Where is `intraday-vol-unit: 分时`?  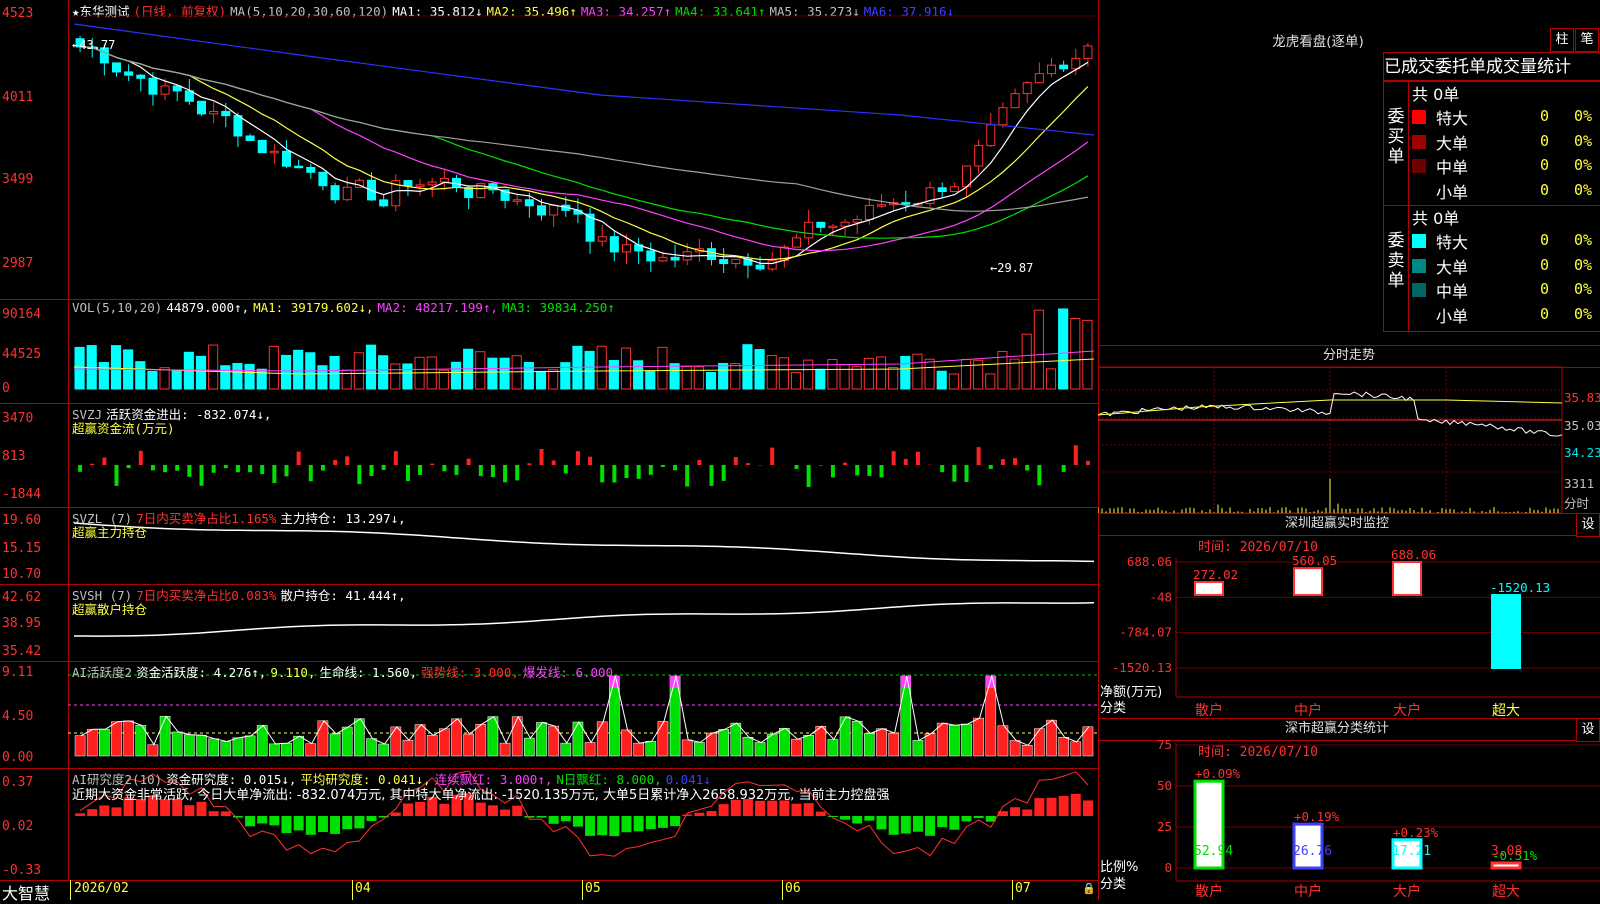 intraday-vol-unit: 分时 is located at coordinates (1576, 502).